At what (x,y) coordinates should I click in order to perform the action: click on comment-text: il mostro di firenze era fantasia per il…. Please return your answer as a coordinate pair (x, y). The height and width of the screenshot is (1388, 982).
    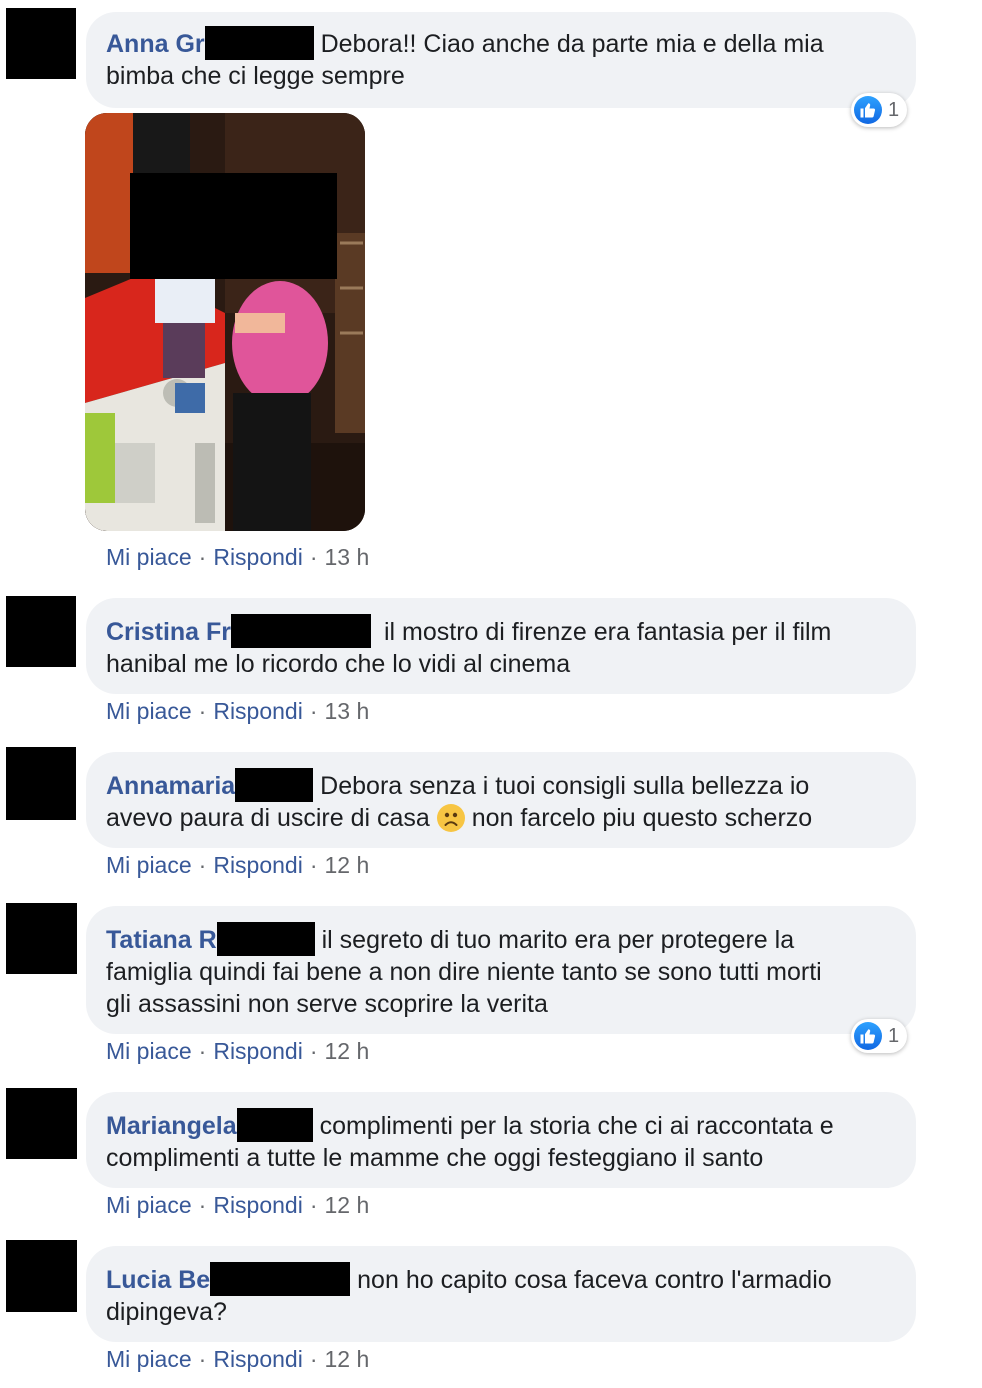
    Looking at the image, I should click on (607, 632).